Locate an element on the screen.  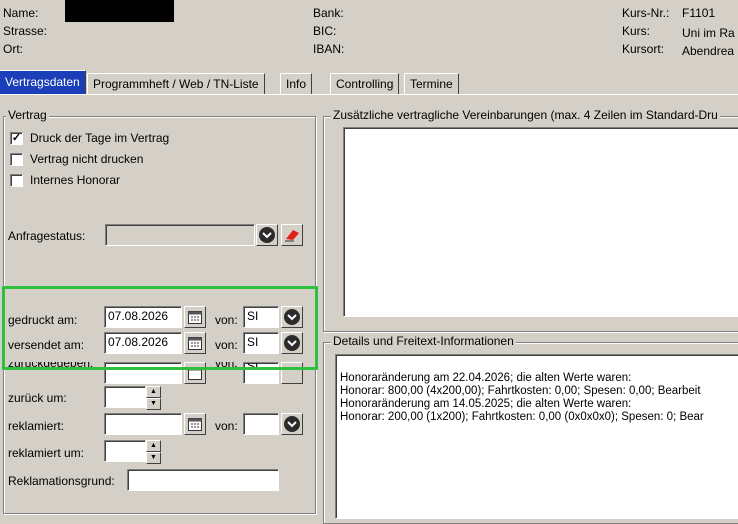
zurueck-von-dropdown-button is located at coordinates (292, 373).